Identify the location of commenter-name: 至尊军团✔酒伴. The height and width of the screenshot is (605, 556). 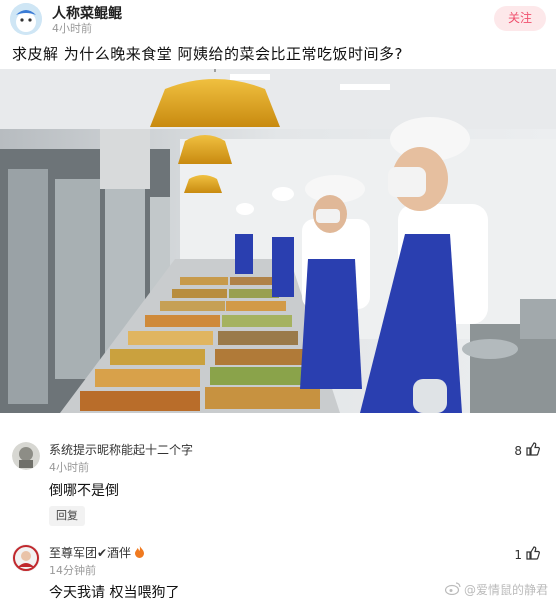
(97, 552).